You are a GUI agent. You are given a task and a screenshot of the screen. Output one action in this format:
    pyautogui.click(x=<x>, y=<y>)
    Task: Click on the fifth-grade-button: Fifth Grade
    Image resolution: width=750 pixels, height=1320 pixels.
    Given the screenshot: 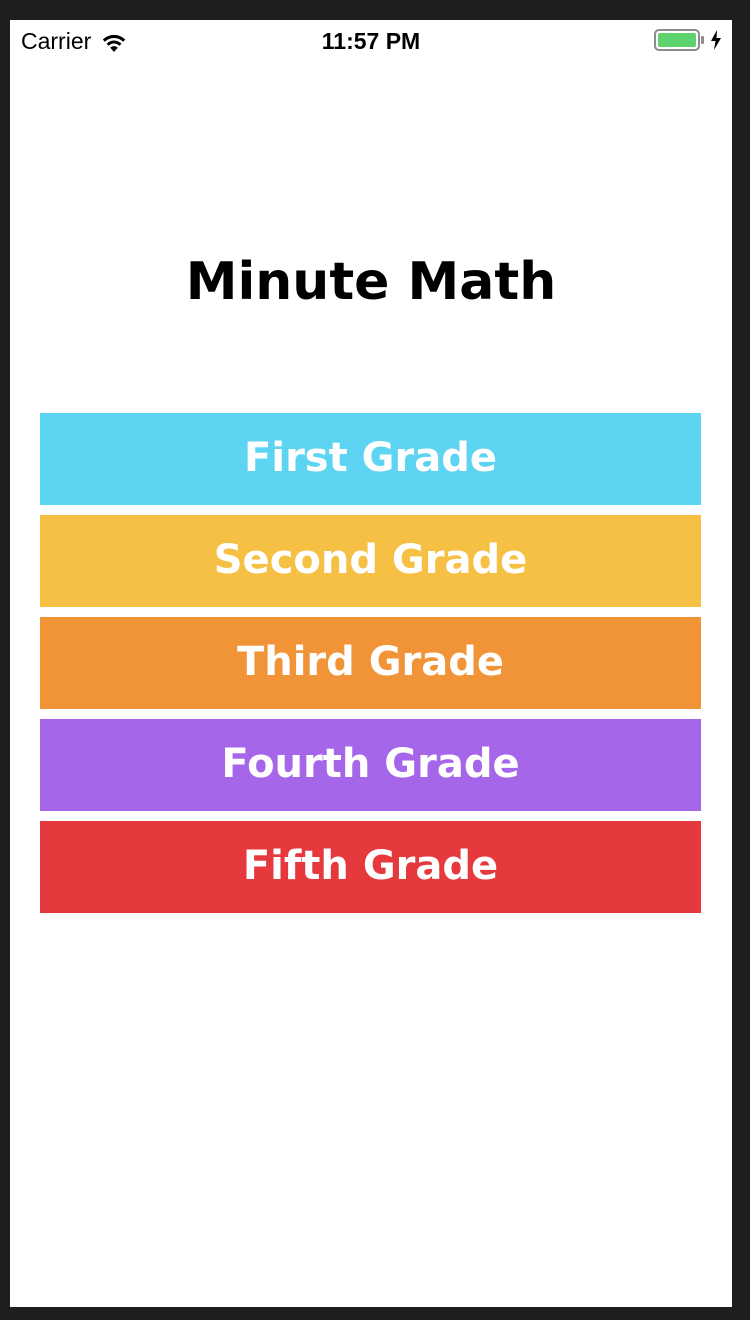 What is the action you would take?
    pyautogui.click(x=370, y=867)
    